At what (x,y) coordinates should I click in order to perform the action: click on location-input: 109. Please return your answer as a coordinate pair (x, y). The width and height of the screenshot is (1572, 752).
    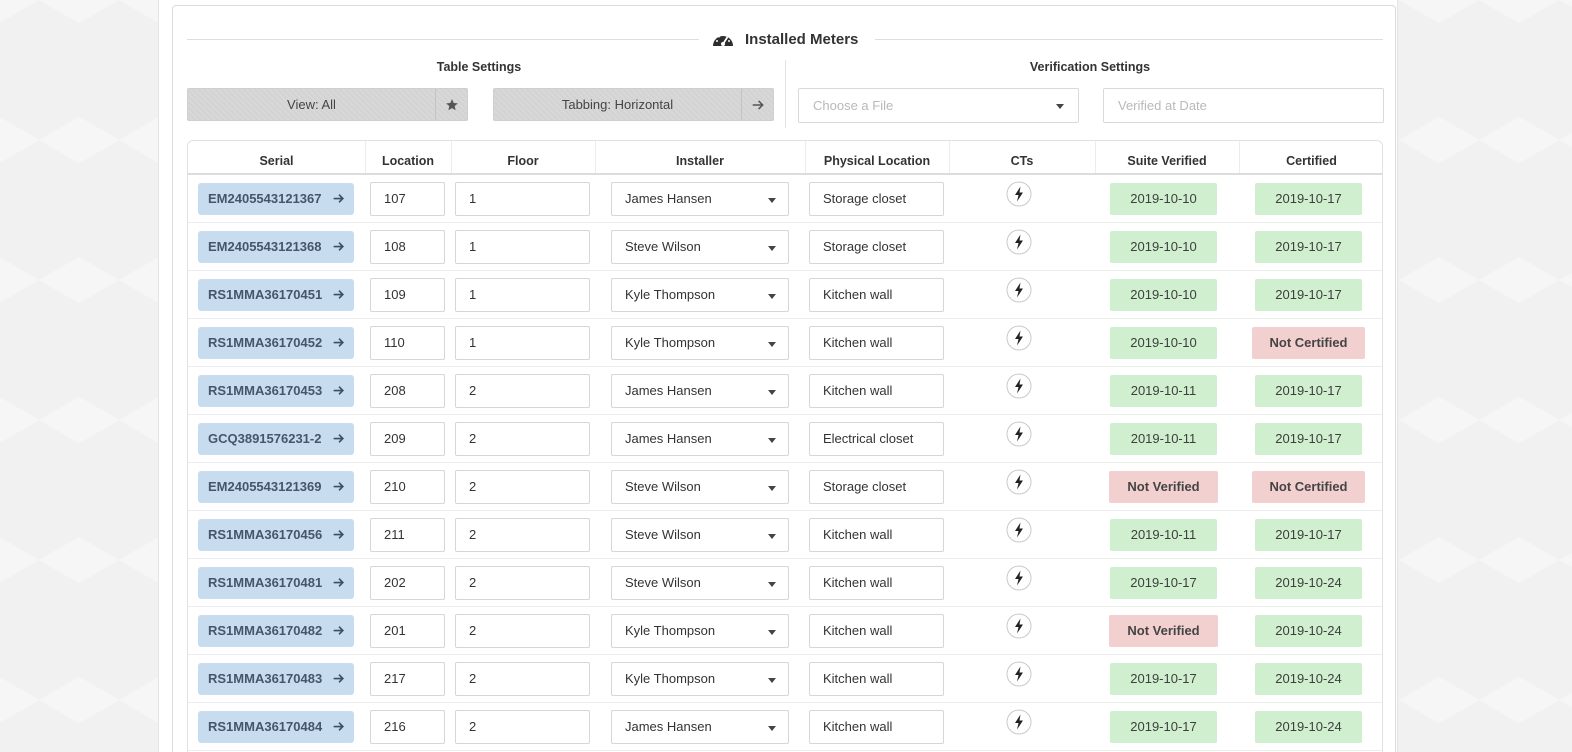
    Looking at the image, I should click on (407, 295).